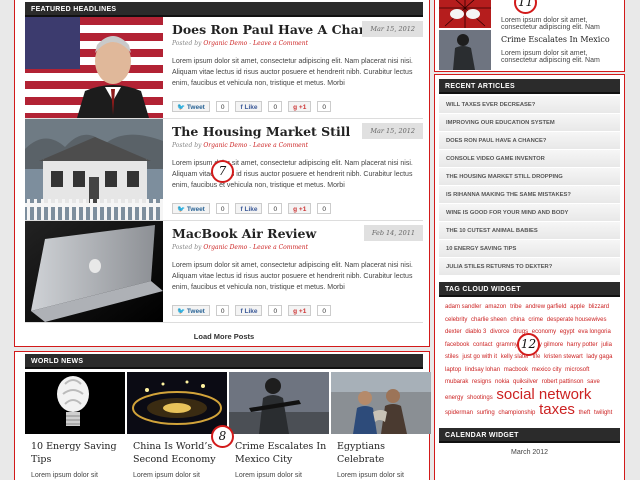  What do you see at coordinates (481, 382) in the screenshot?
I see `tag-link: resigns` at bounding box center [481, 382].